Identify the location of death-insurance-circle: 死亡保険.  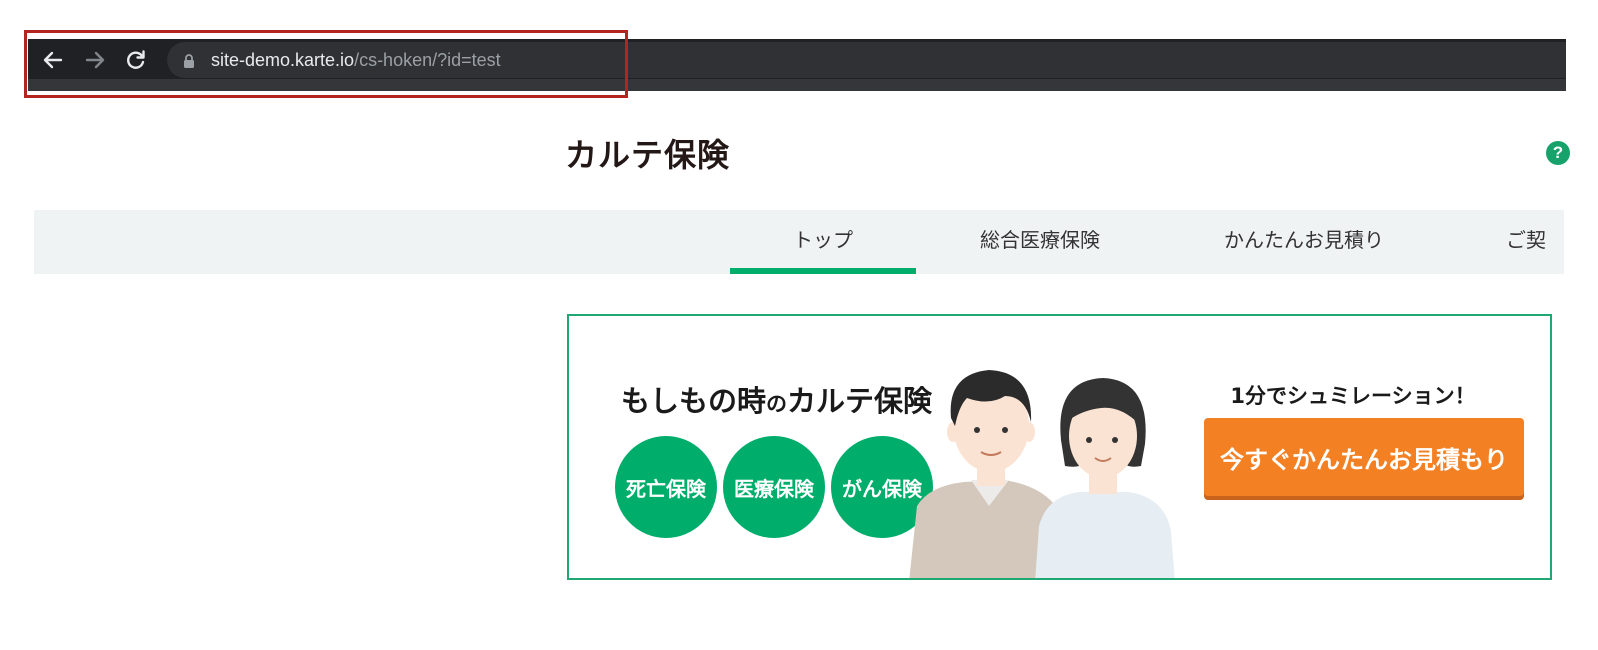
(666, 487).